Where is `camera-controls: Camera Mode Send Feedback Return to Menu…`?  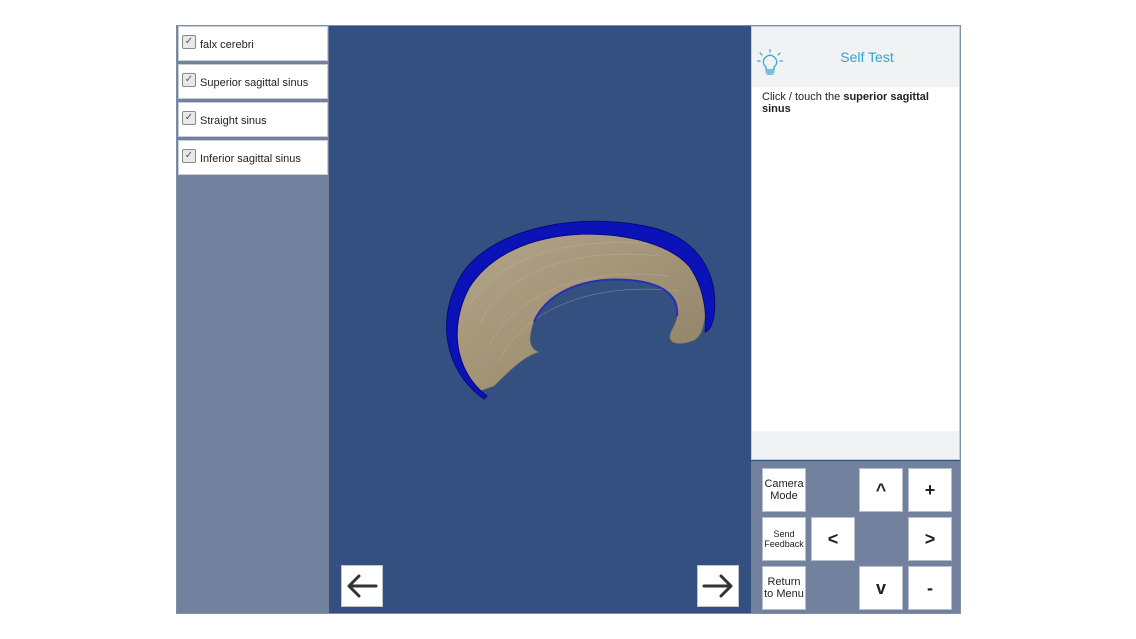
camera-controls: Camera Mode Send Feedback Return to Menu… is located at coordinates (855, 537).